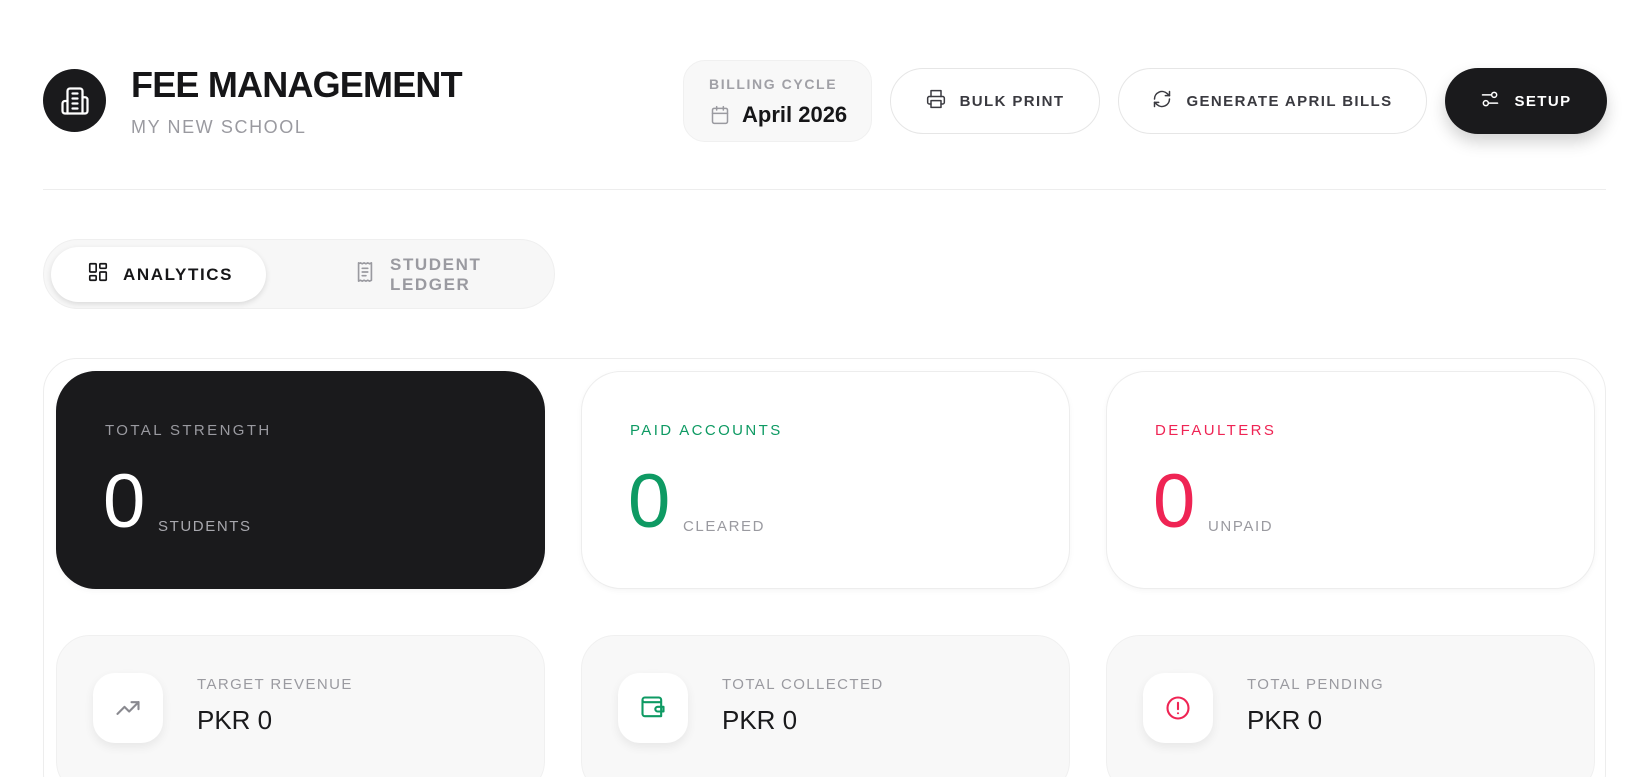  What do you see at coordinates (74, 100) in the screenshot?
I see `building-icon` at bounding box center [74, 100].